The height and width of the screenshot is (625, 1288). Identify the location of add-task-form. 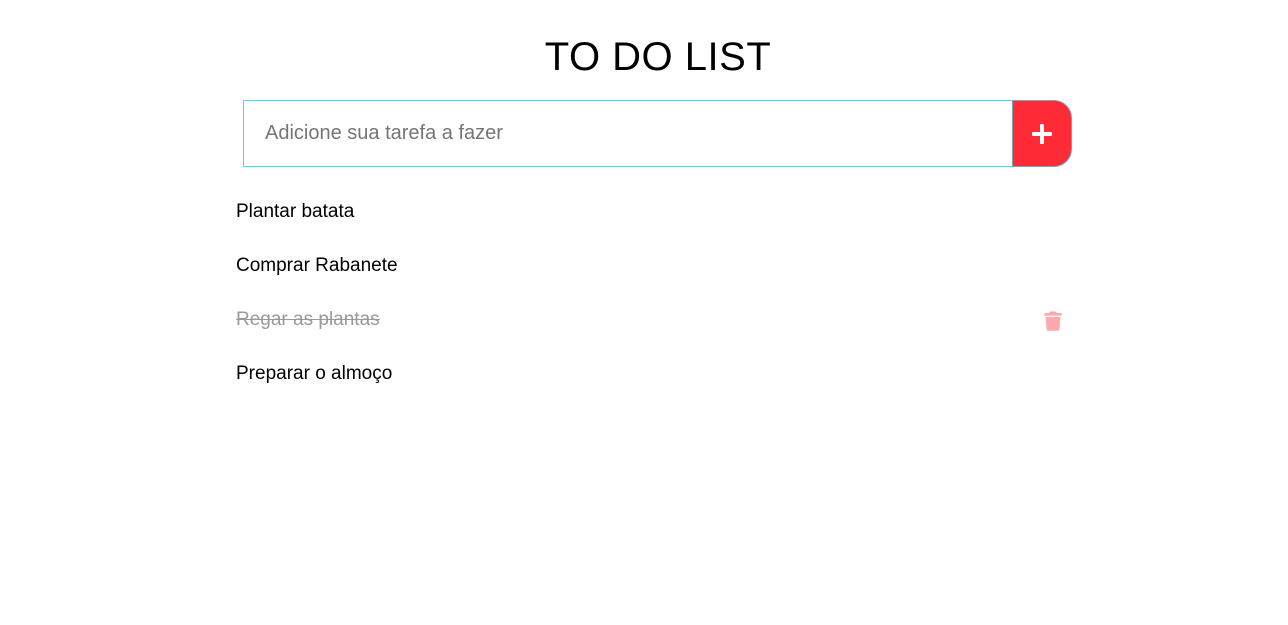
(657, 133).